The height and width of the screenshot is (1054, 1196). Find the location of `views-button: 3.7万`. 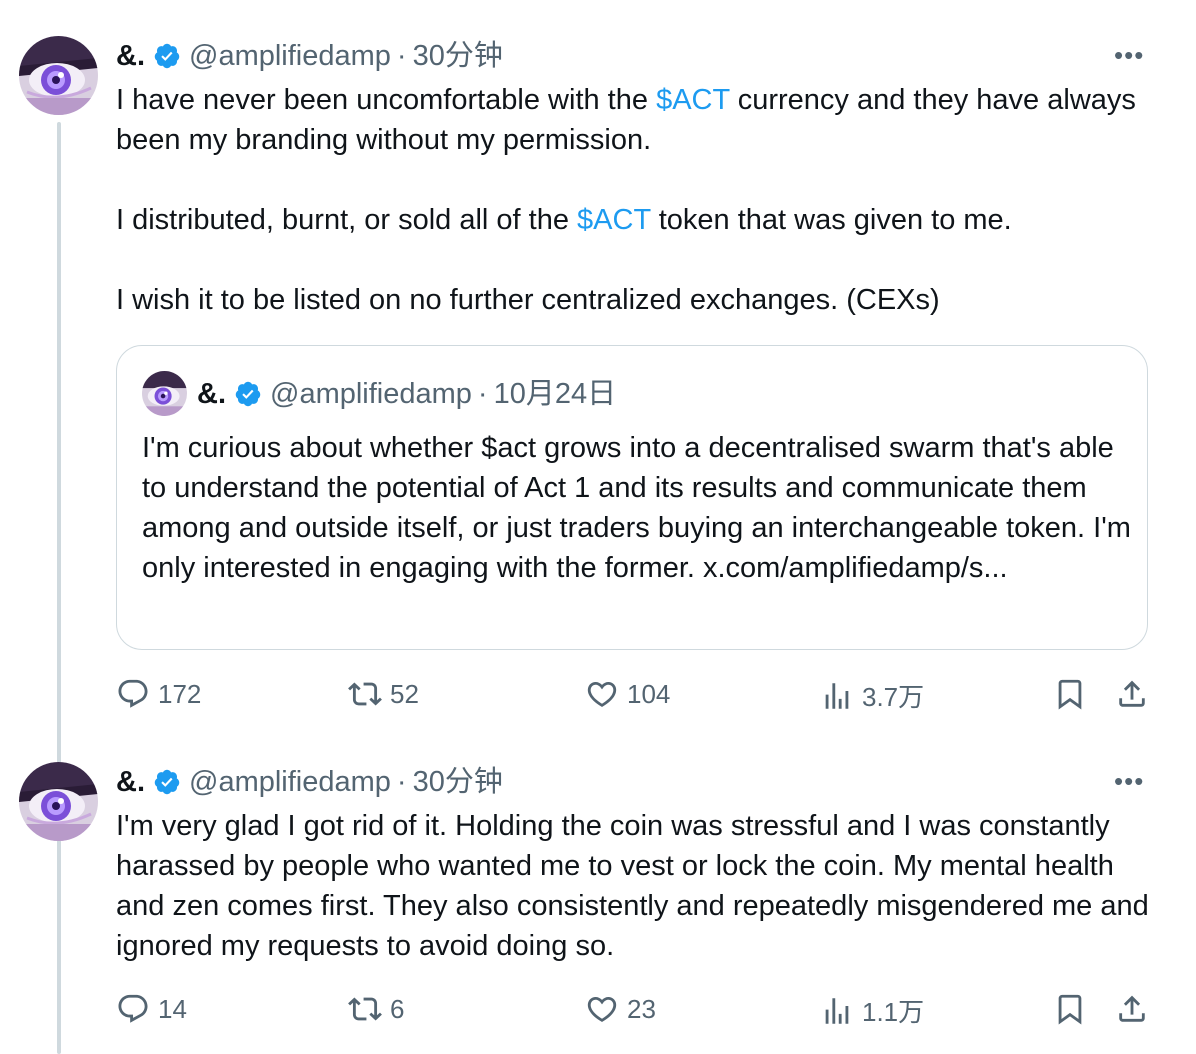

views-button: 3.7万 is located at coordinates (872, 695).